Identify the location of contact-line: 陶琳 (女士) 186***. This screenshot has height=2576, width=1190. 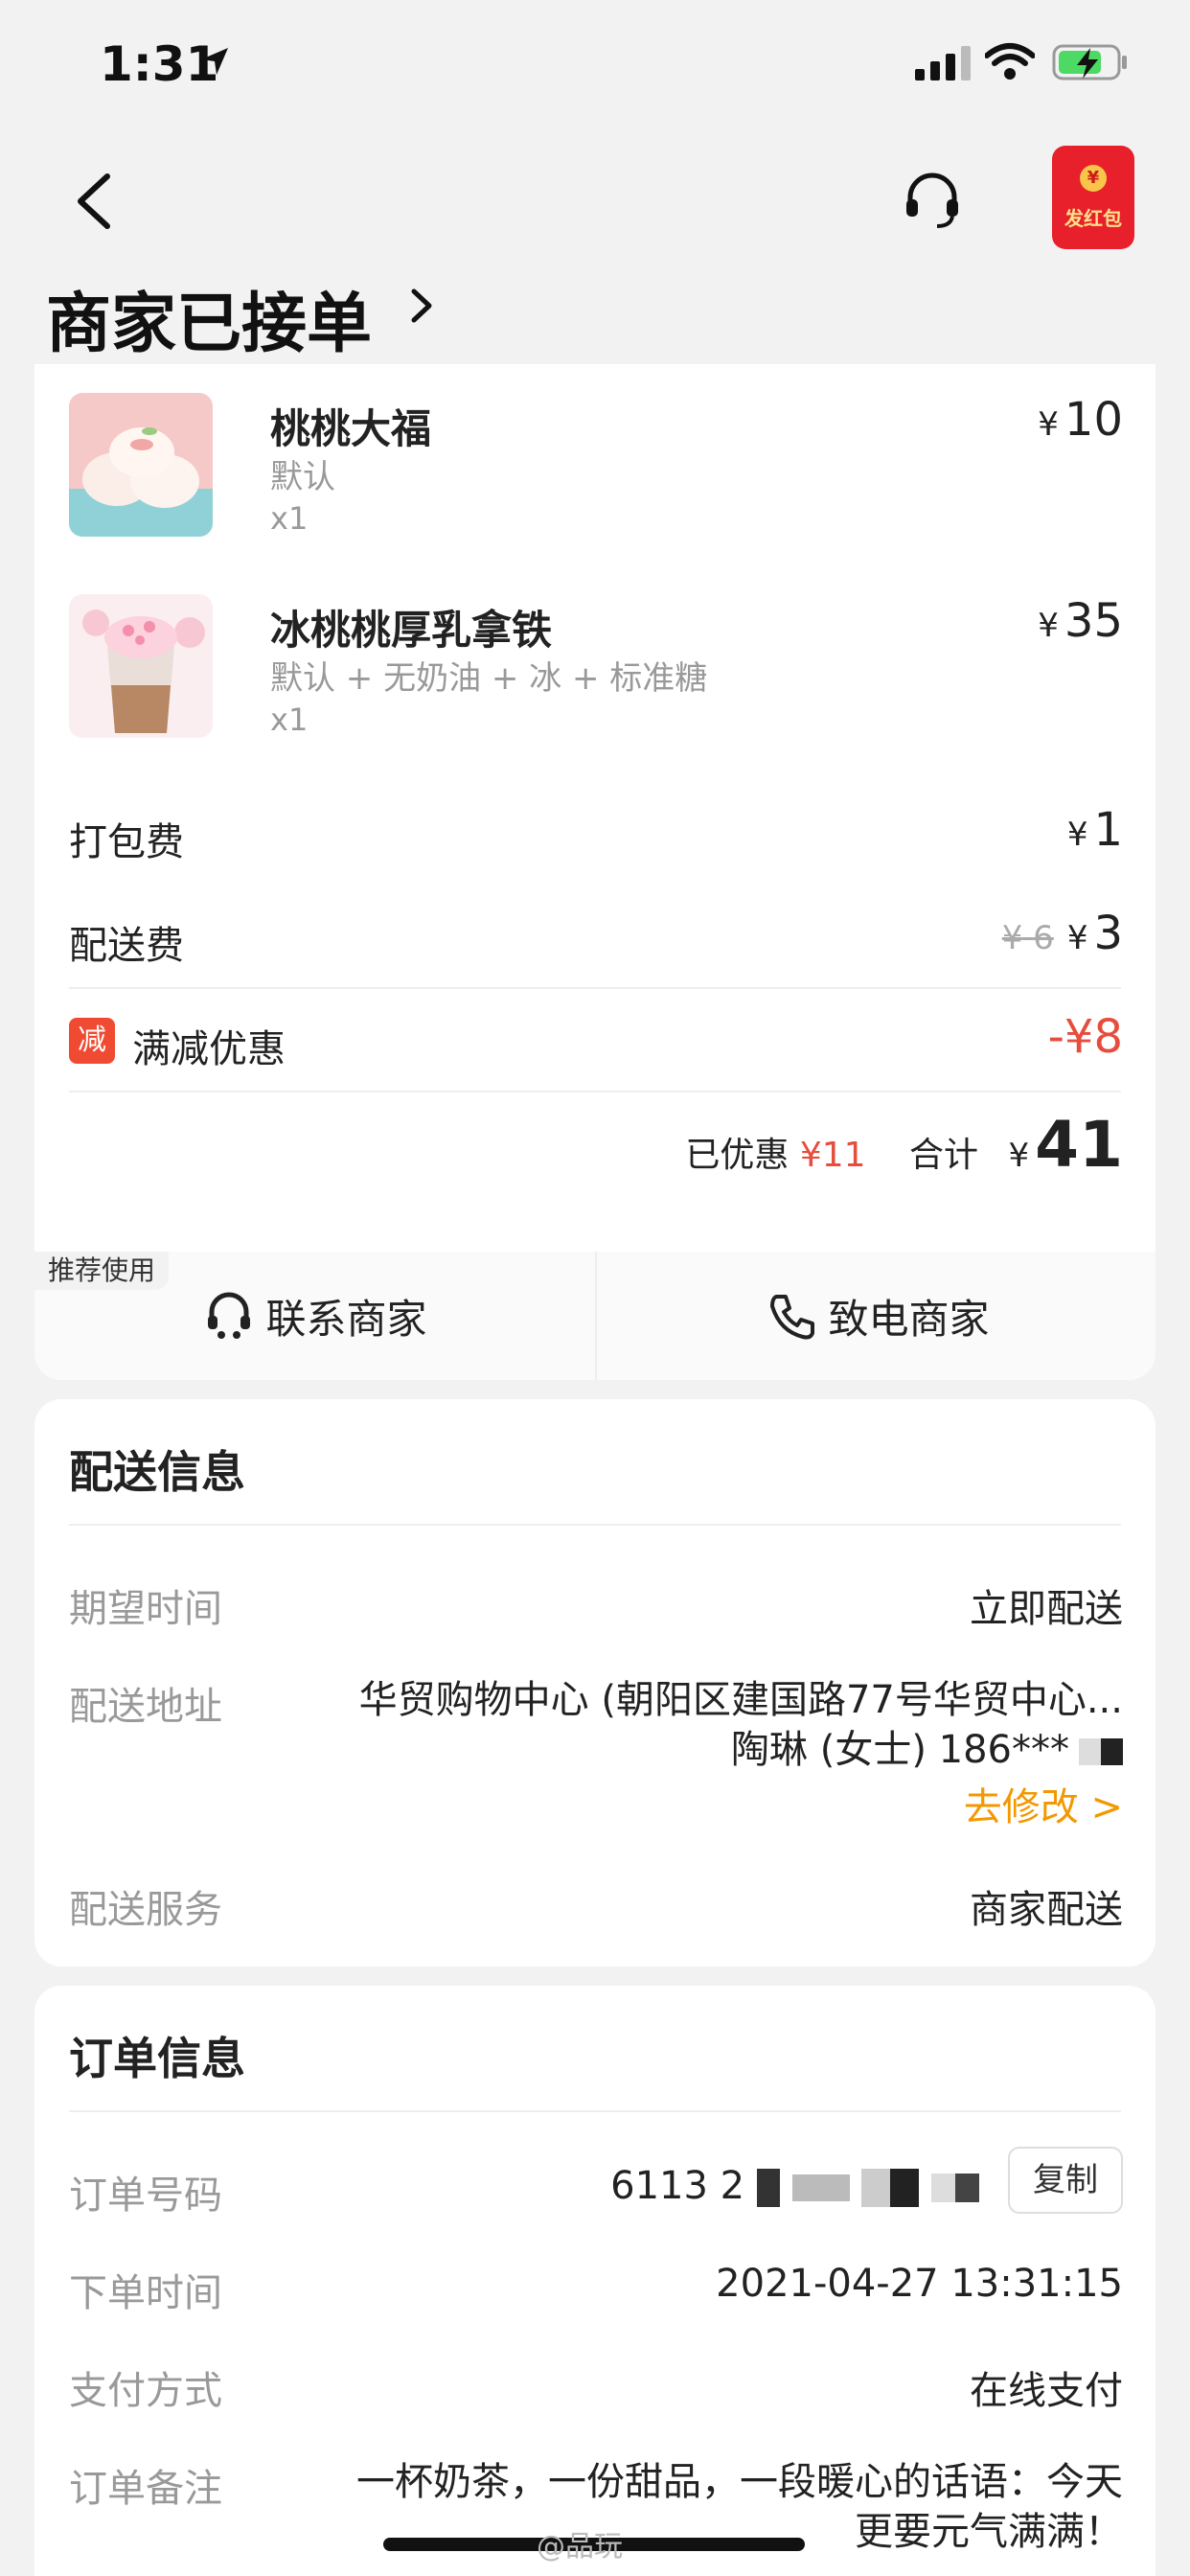
(741, 1750).